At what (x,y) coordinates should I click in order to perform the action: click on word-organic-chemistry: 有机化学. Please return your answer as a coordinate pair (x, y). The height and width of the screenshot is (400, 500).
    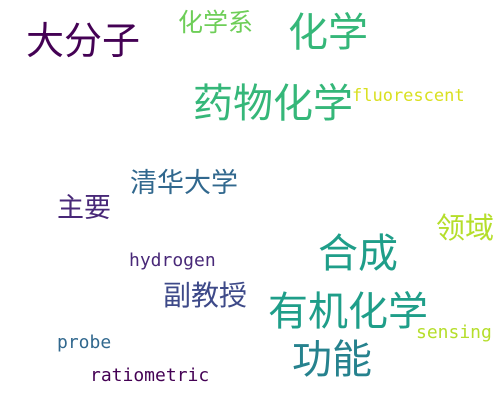
    Looking at the image, I should click on (348, 312).